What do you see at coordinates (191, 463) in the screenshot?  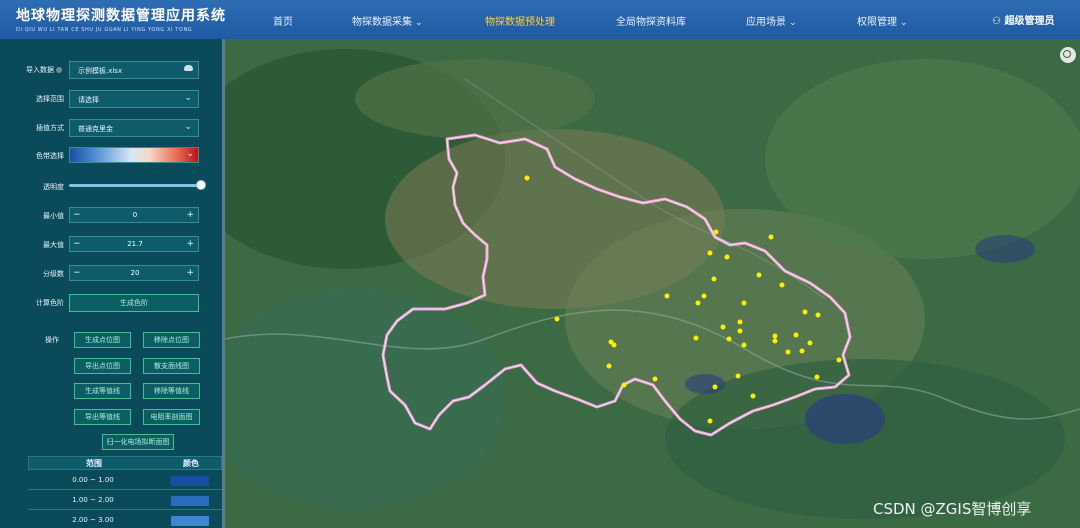 I see `legend-head-color: 颜色` at bounding box center [191, 463].